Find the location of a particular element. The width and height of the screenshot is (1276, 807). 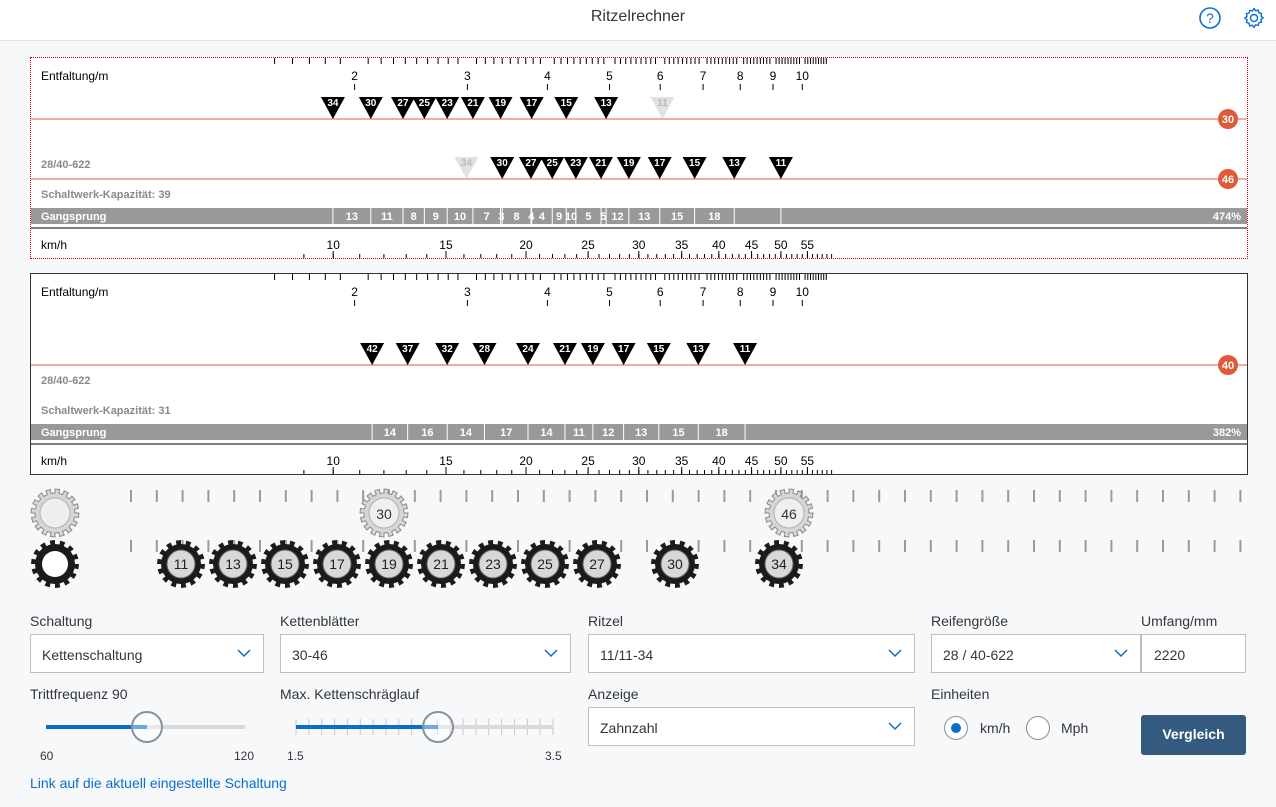

kettenblaetter-label: Kettenblätter is located at coordinates (320, 621).